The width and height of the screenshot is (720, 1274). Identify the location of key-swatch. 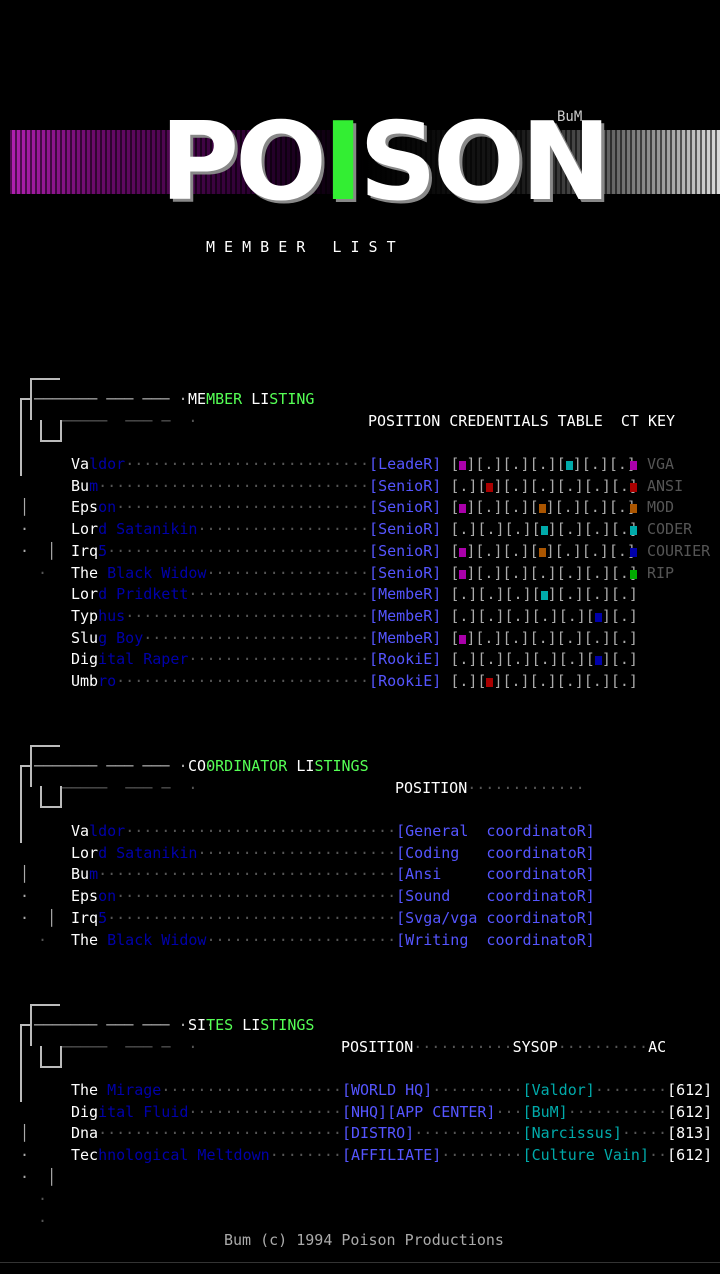
(633, 574).